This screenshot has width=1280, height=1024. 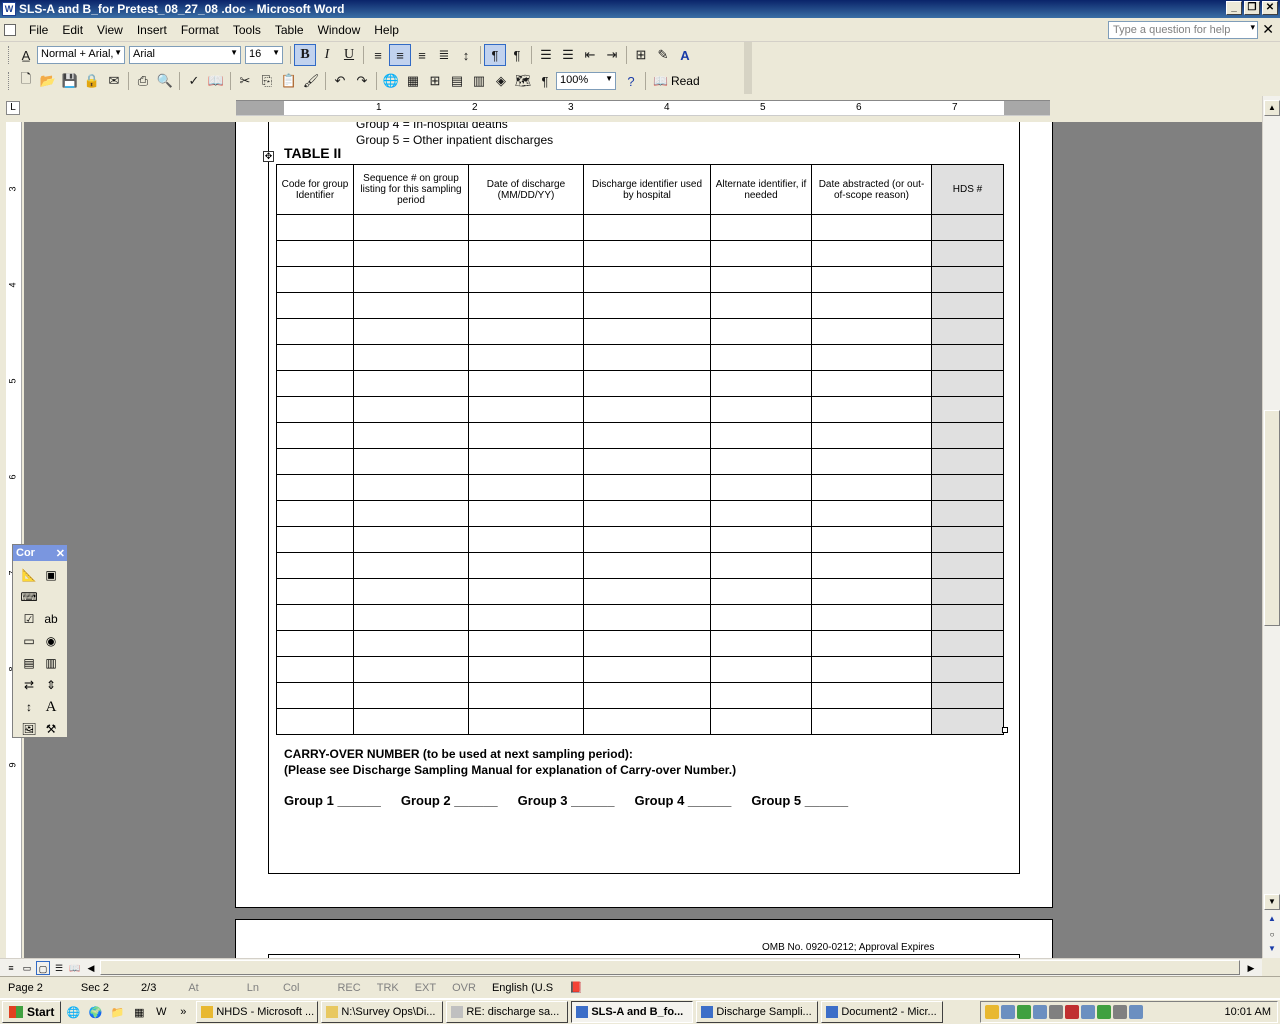 I want to click on font-dropdown: Arial ▼, so click(x=185, y=55).